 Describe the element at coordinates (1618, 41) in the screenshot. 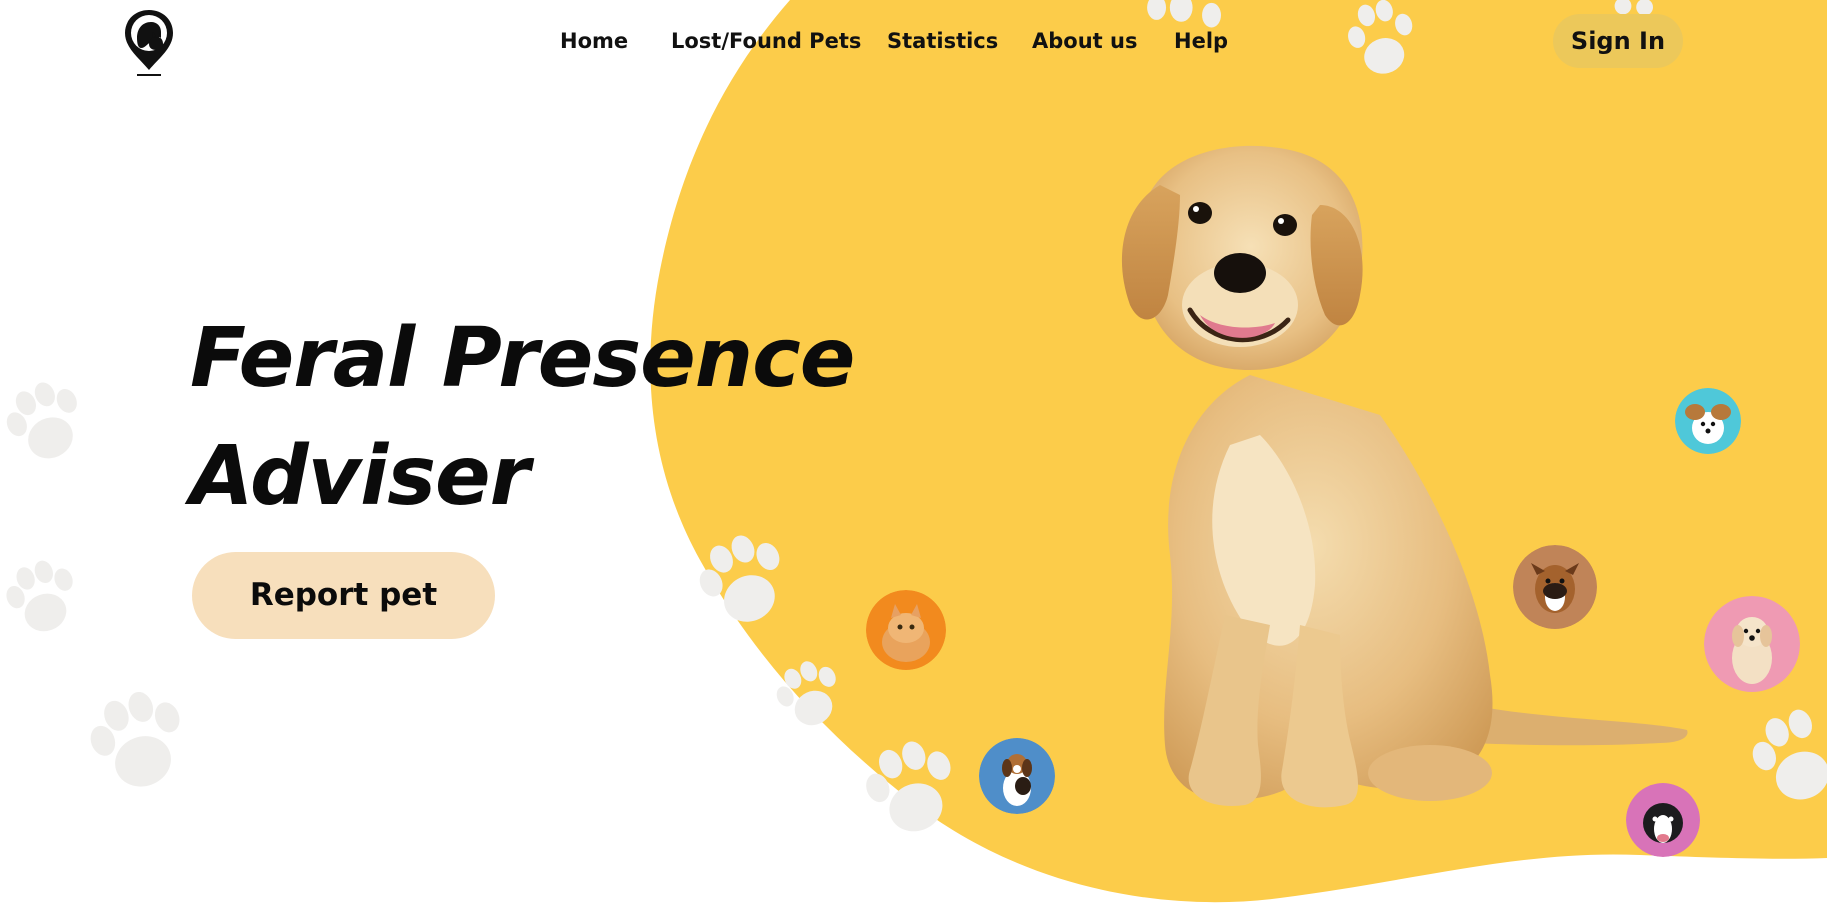

I see `sign-in-button: Sign In` at that location.